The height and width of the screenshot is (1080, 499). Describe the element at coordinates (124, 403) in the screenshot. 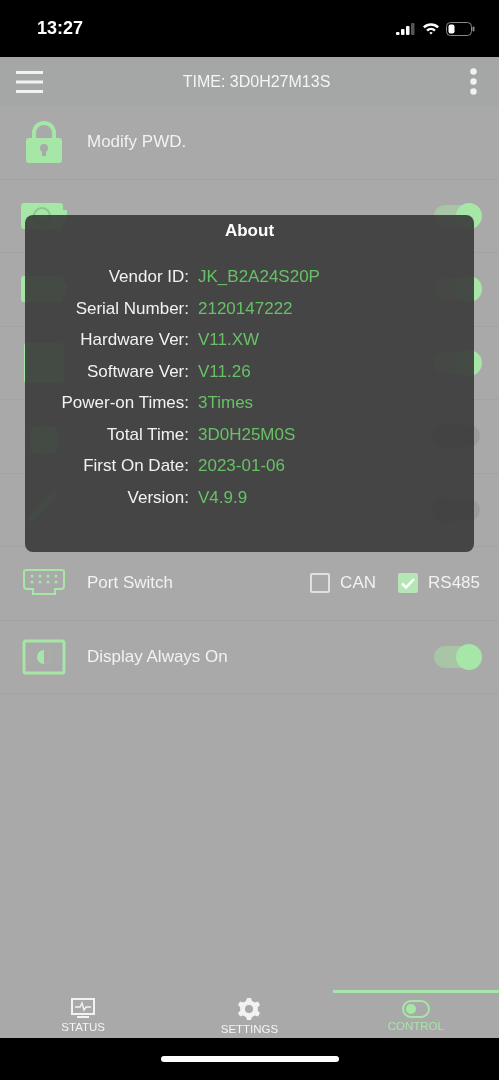

I see `info-label: Power-on Times:` at that location.